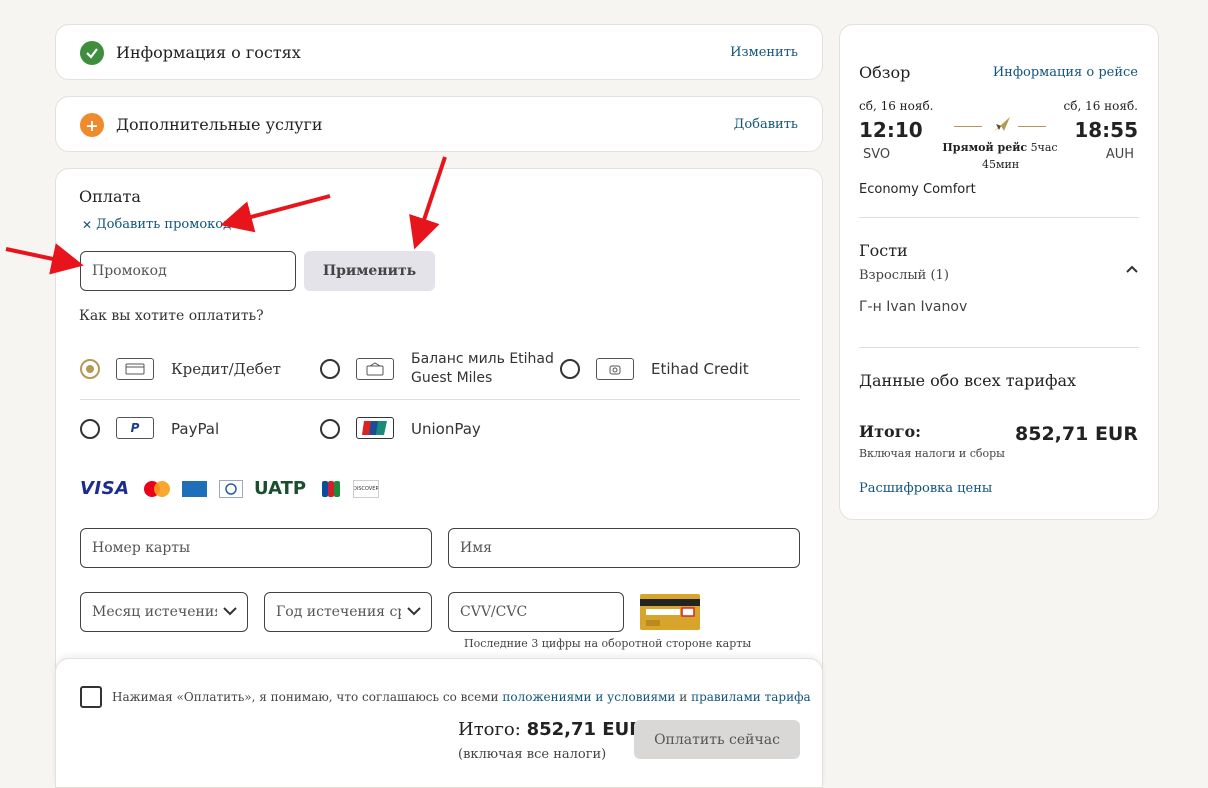  What do you see at coordinates (44, 259) in the screenshot?
I see `arrow-to-promo-input` at bounding box center [44, 259].